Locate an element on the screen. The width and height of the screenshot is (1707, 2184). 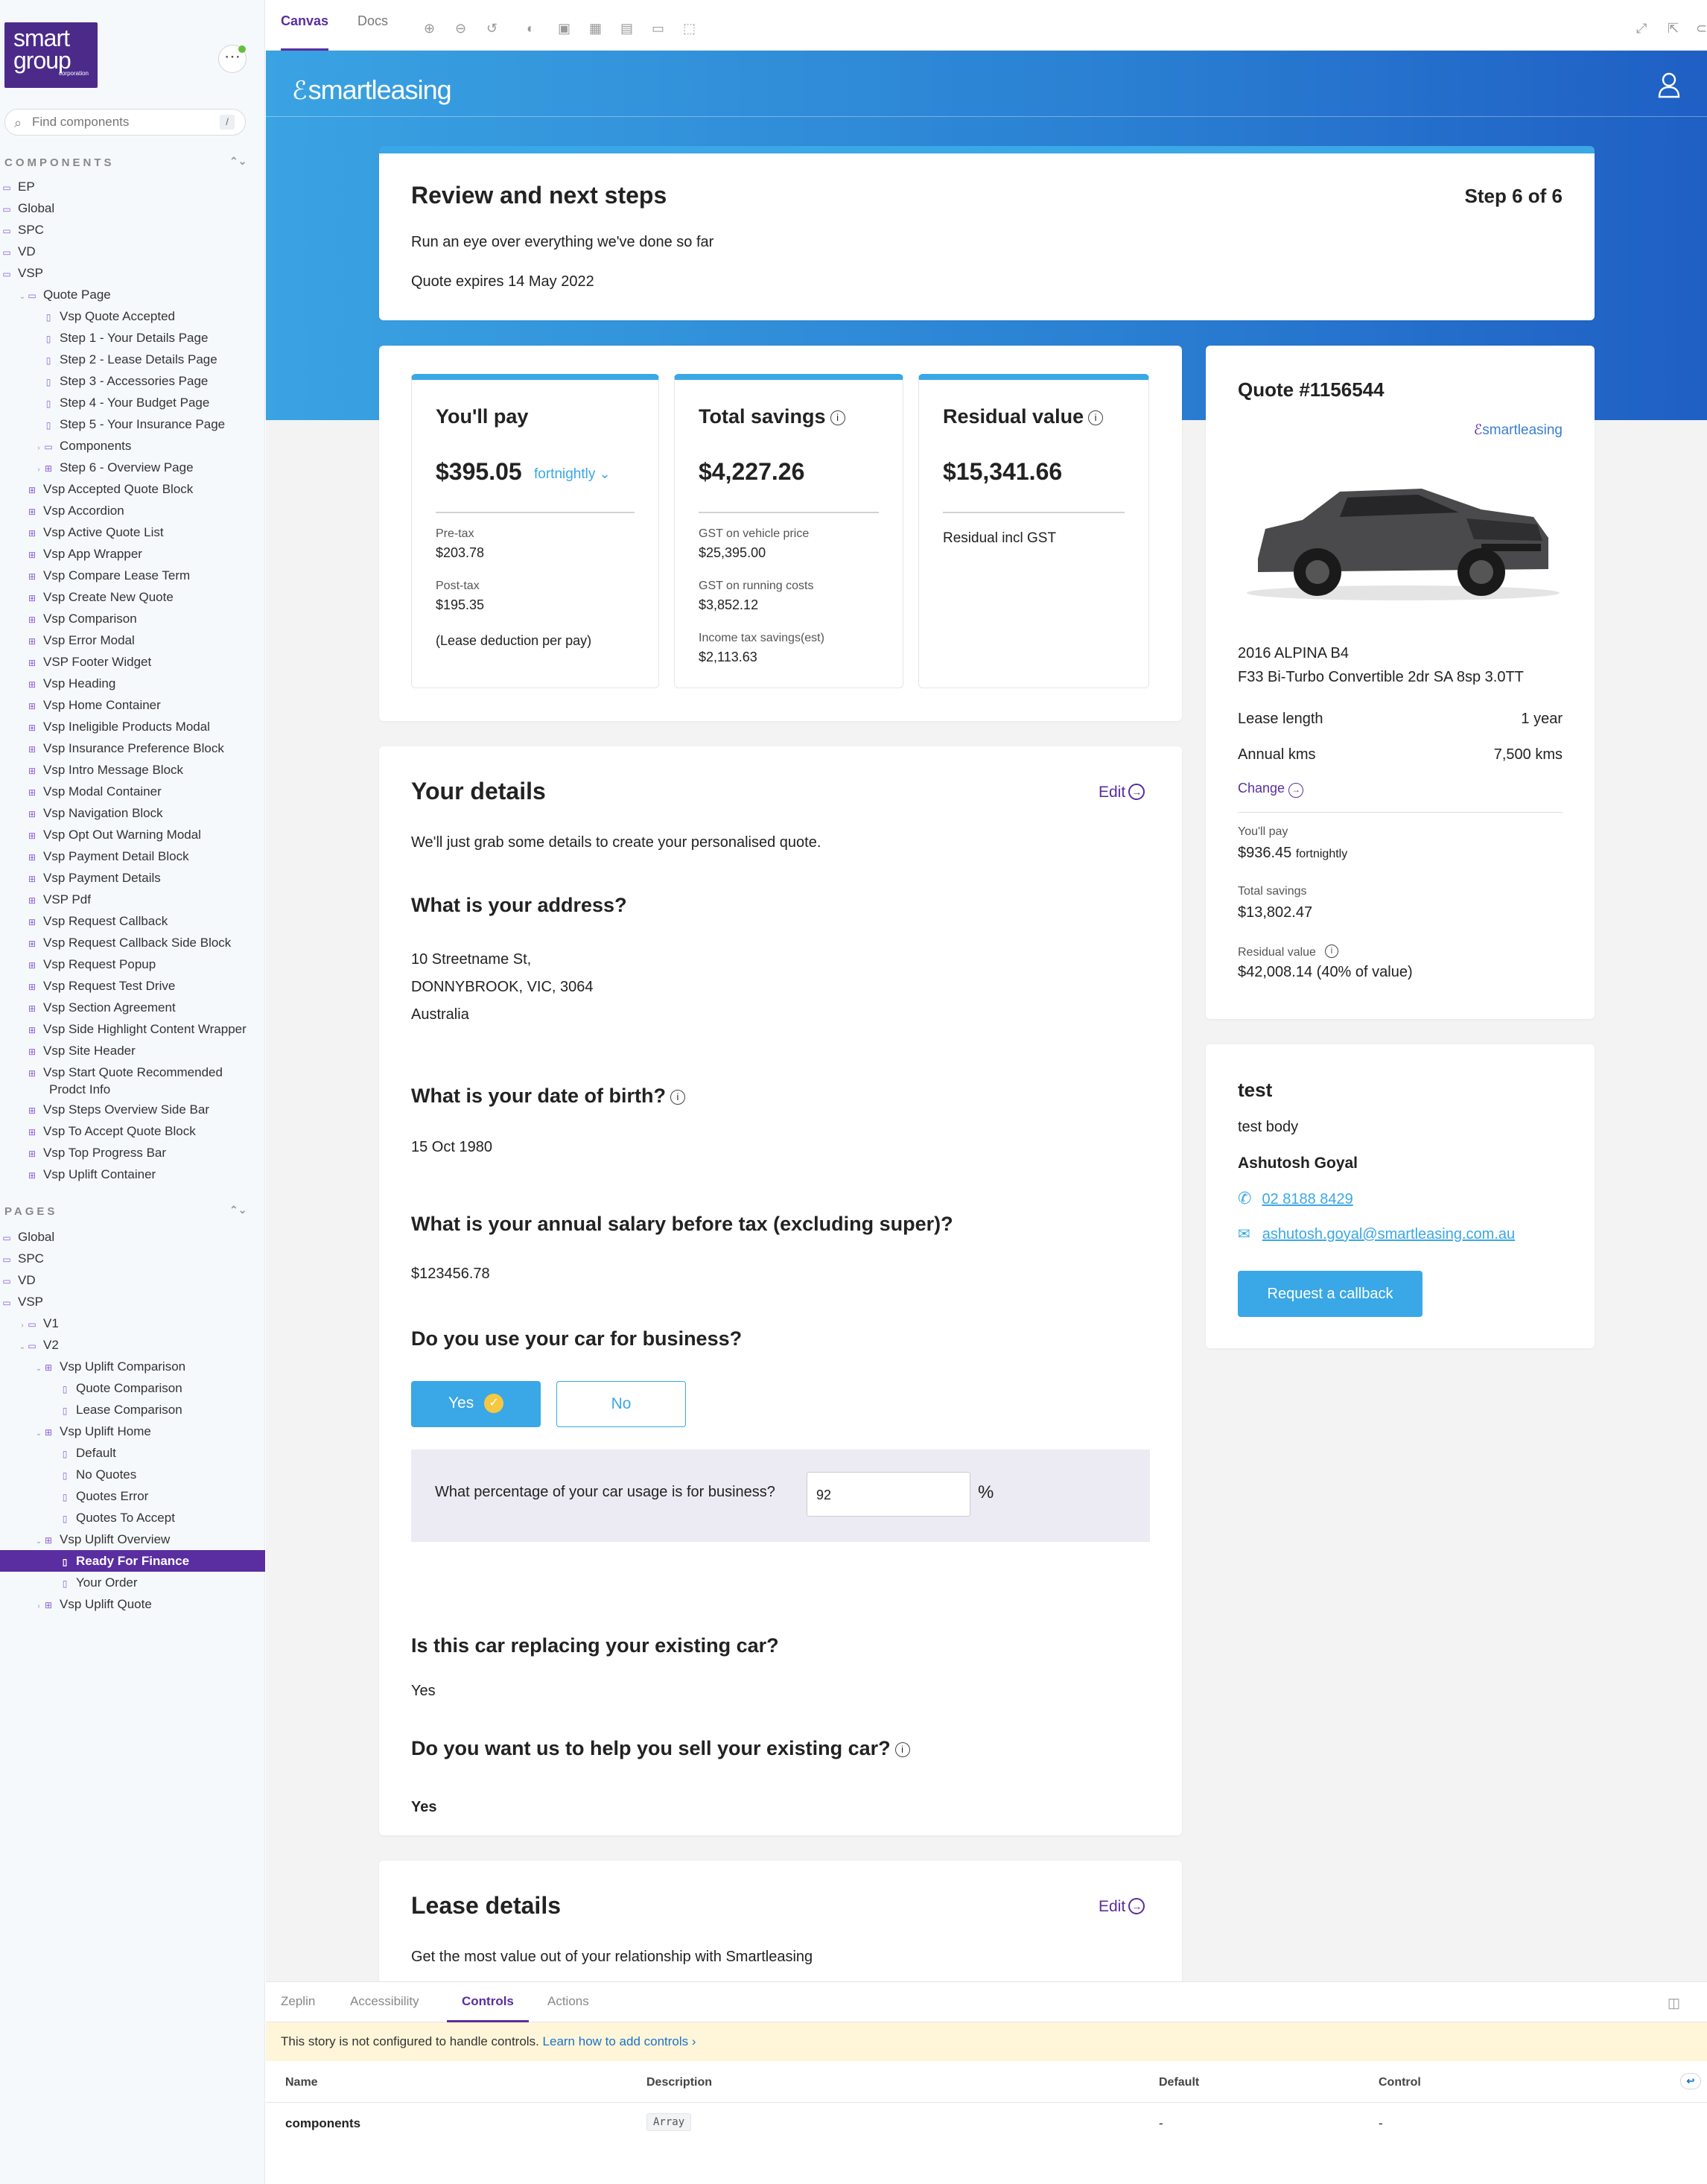
sidebar-item: ⊞ Vsp Insurance Preference Block is located at coordinates (132, 748).